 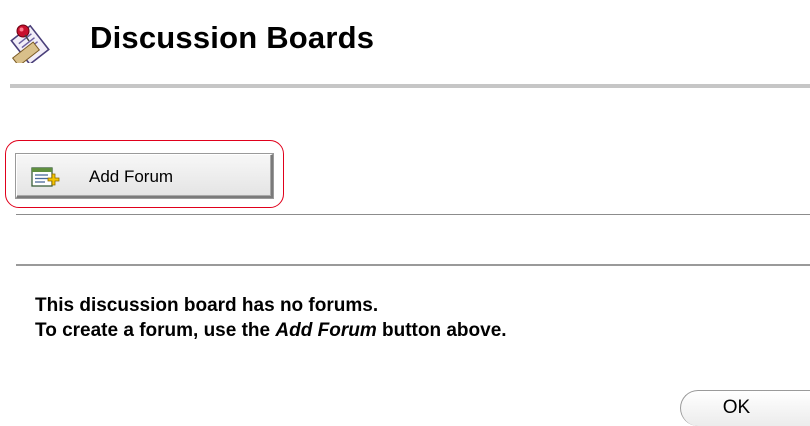 I want to click on add-forum-label: Add Forum, so click(x=131, y=176).